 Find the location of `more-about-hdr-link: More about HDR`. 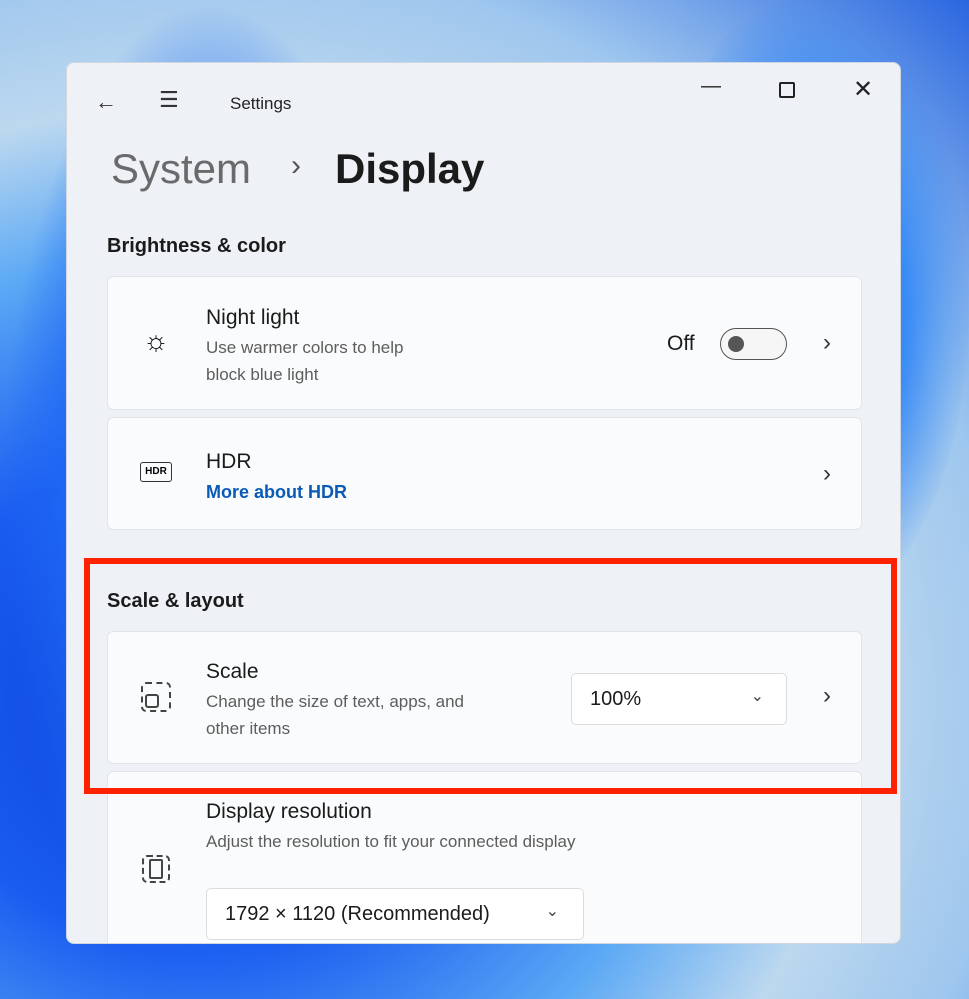

more-about-hdr-link: More about HDR is located at coordinates (276, 492).